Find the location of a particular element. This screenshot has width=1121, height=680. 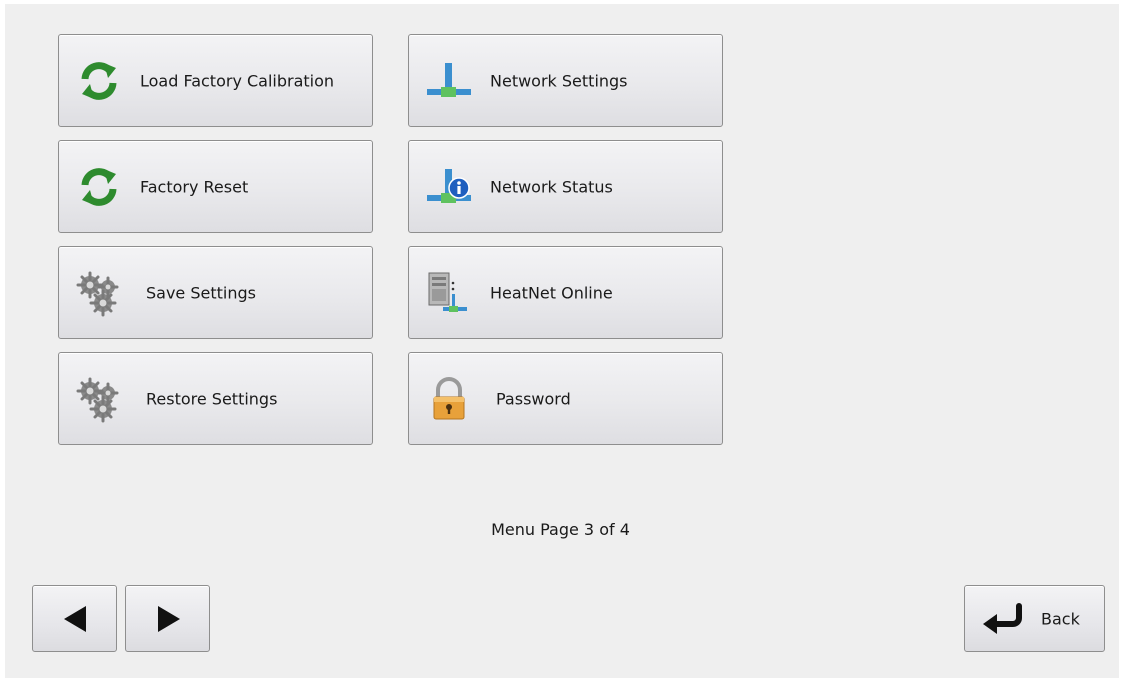

network-info-icon is located at coordinates (449, 187).